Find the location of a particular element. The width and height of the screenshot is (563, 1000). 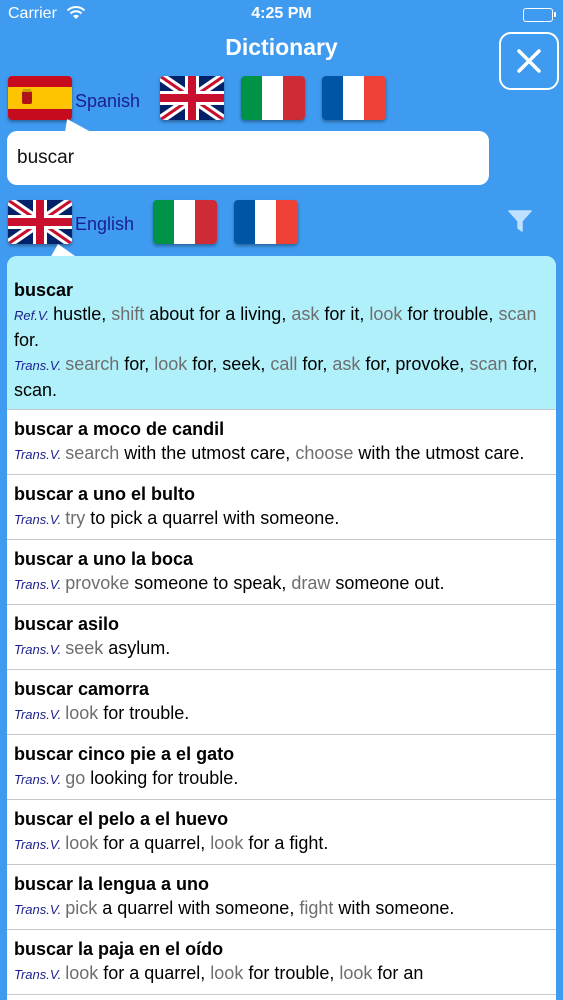

battery-icon is located at coordinates (539, 15).